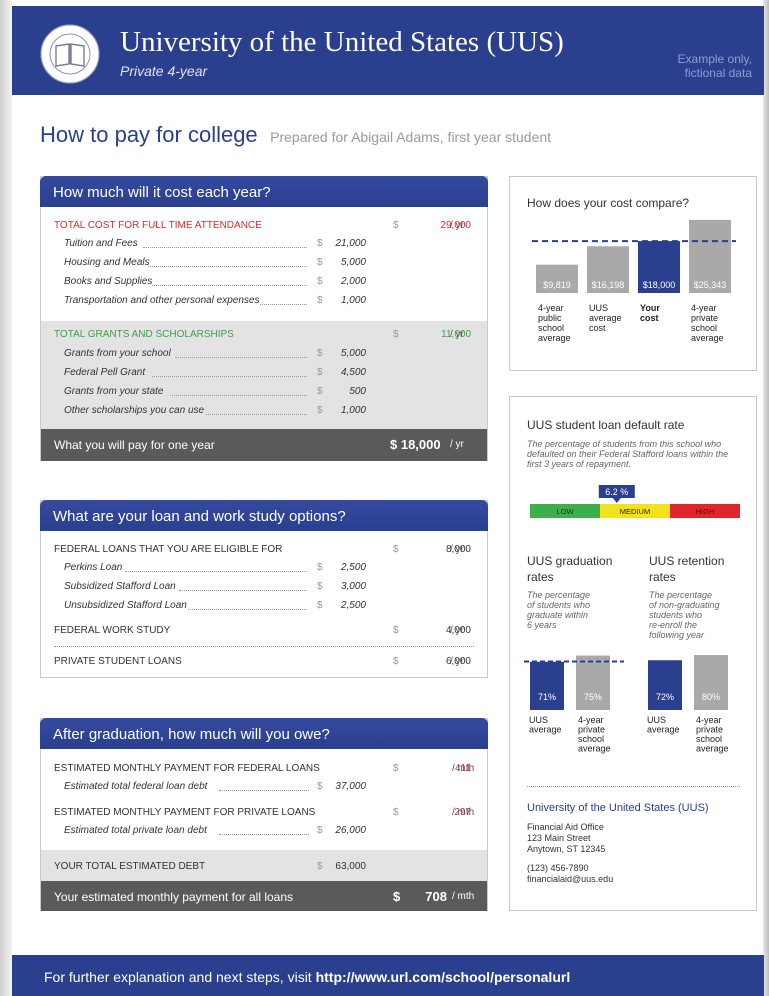  Describe the element at coordinates (264, 865) in the screenshot. I see `total-debt-band: YOUR TOTAL ESTIMATED DEBT $ 63,000` at that location.